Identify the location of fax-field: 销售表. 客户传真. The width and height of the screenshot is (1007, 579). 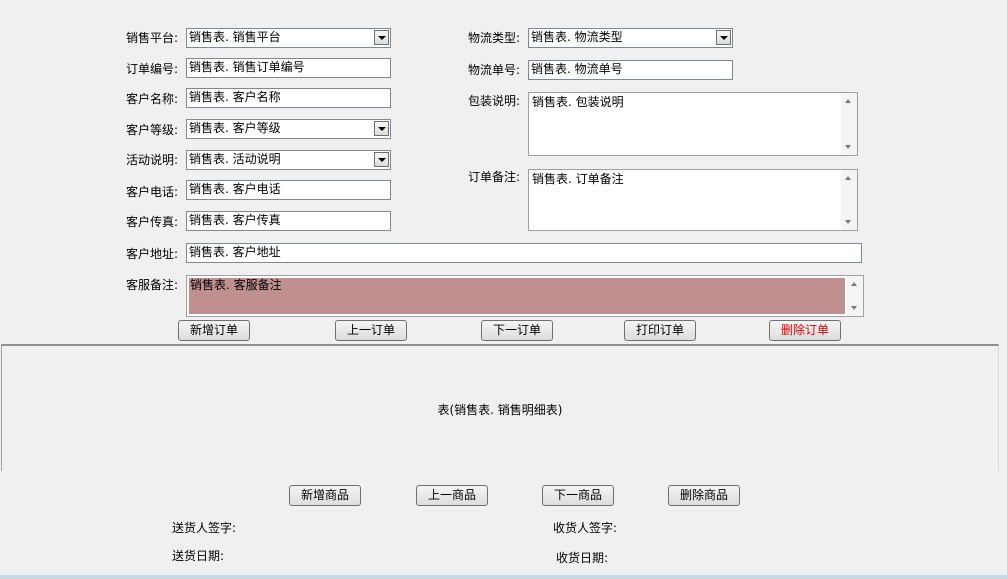
(288, 221).